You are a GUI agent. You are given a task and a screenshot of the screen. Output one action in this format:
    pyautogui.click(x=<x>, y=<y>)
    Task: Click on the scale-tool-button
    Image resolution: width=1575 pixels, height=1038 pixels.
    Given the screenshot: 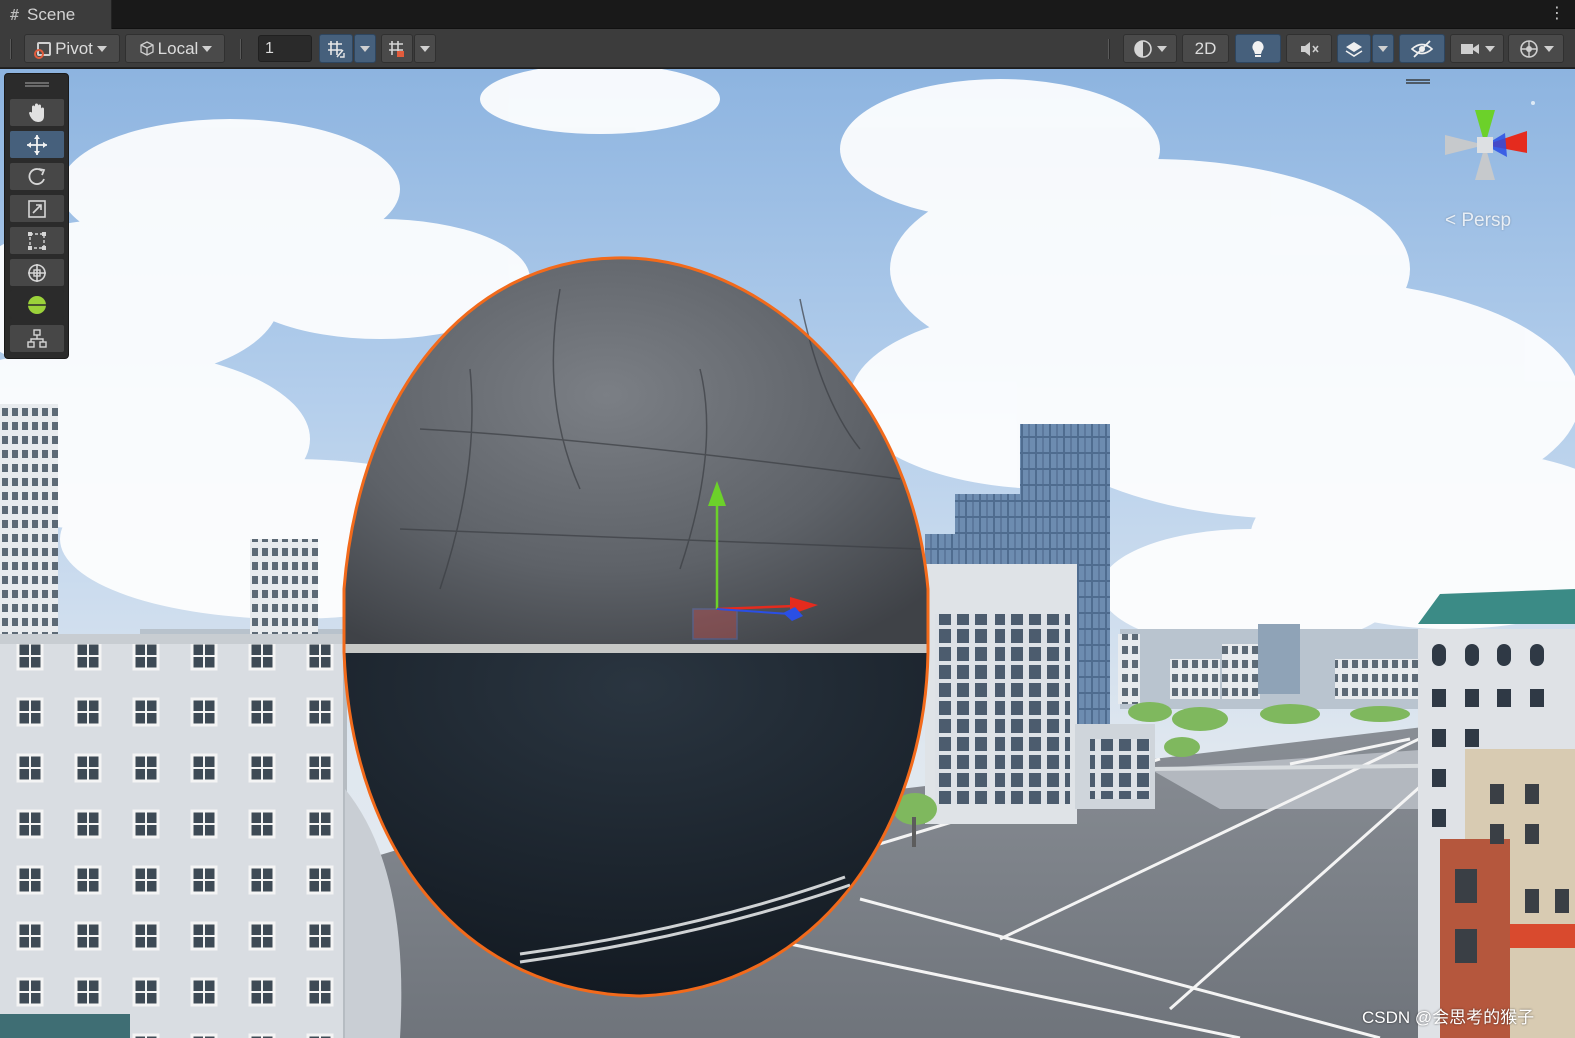 What is the action you would take?
    pyautogui.click(x=37, y=208)
    